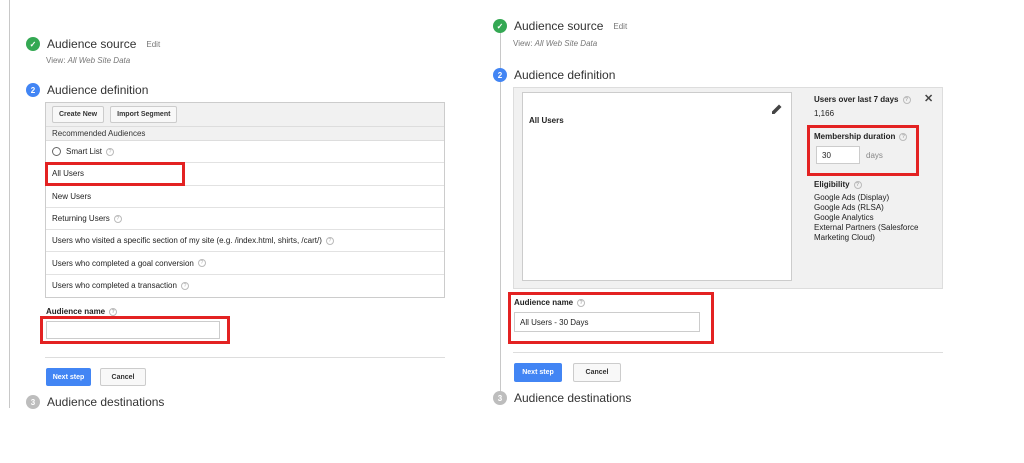 This screenshot has width=1024, height=463. Describe the element at coordinates (573, 398) in the screenshot. I see `right-step-destinations-title: Audience destinations` at that location.